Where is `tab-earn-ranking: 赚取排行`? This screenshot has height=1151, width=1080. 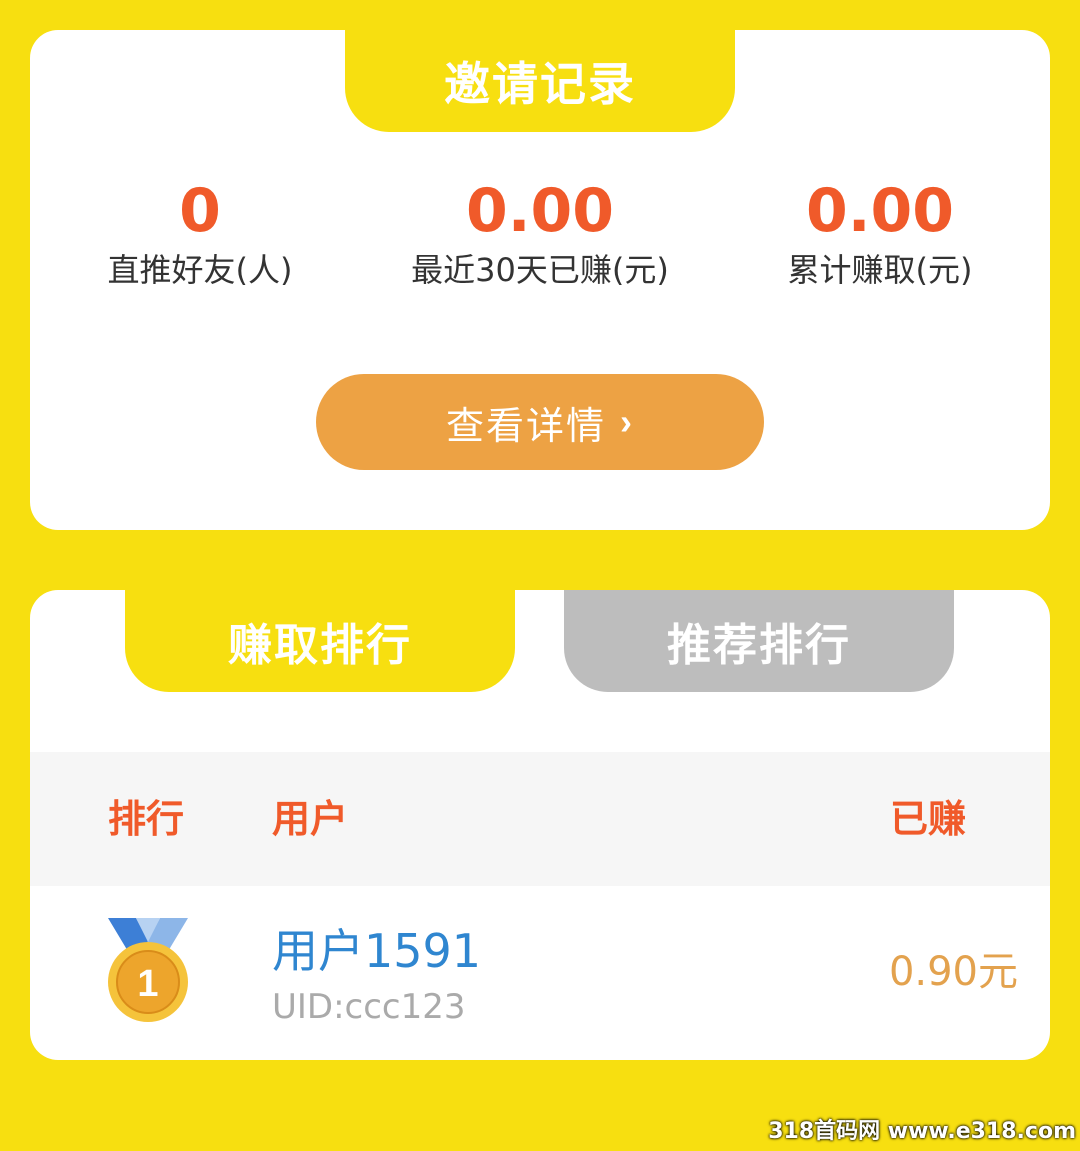
tab-earn-ranking: 赚取排行 is located at coordinates (320, 641).